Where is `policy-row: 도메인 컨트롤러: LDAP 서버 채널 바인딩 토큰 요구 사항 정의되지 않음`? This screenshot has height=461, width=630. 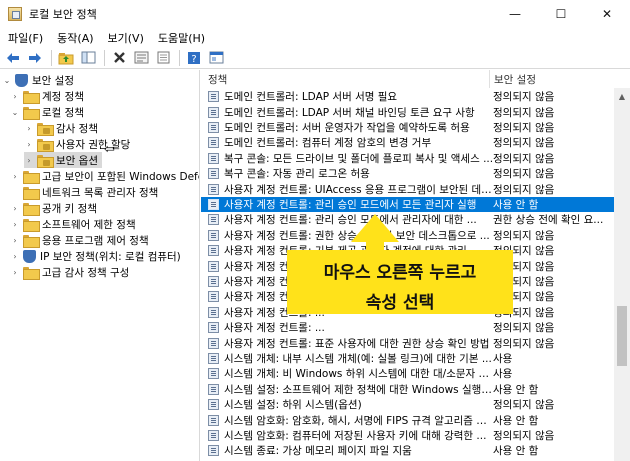
policy-row: 도메인 컨트롤러: LDAP 서버 채널 바인딩 토큰 요구 사항 정의되지 않음 is located at coordinates (407, 111).